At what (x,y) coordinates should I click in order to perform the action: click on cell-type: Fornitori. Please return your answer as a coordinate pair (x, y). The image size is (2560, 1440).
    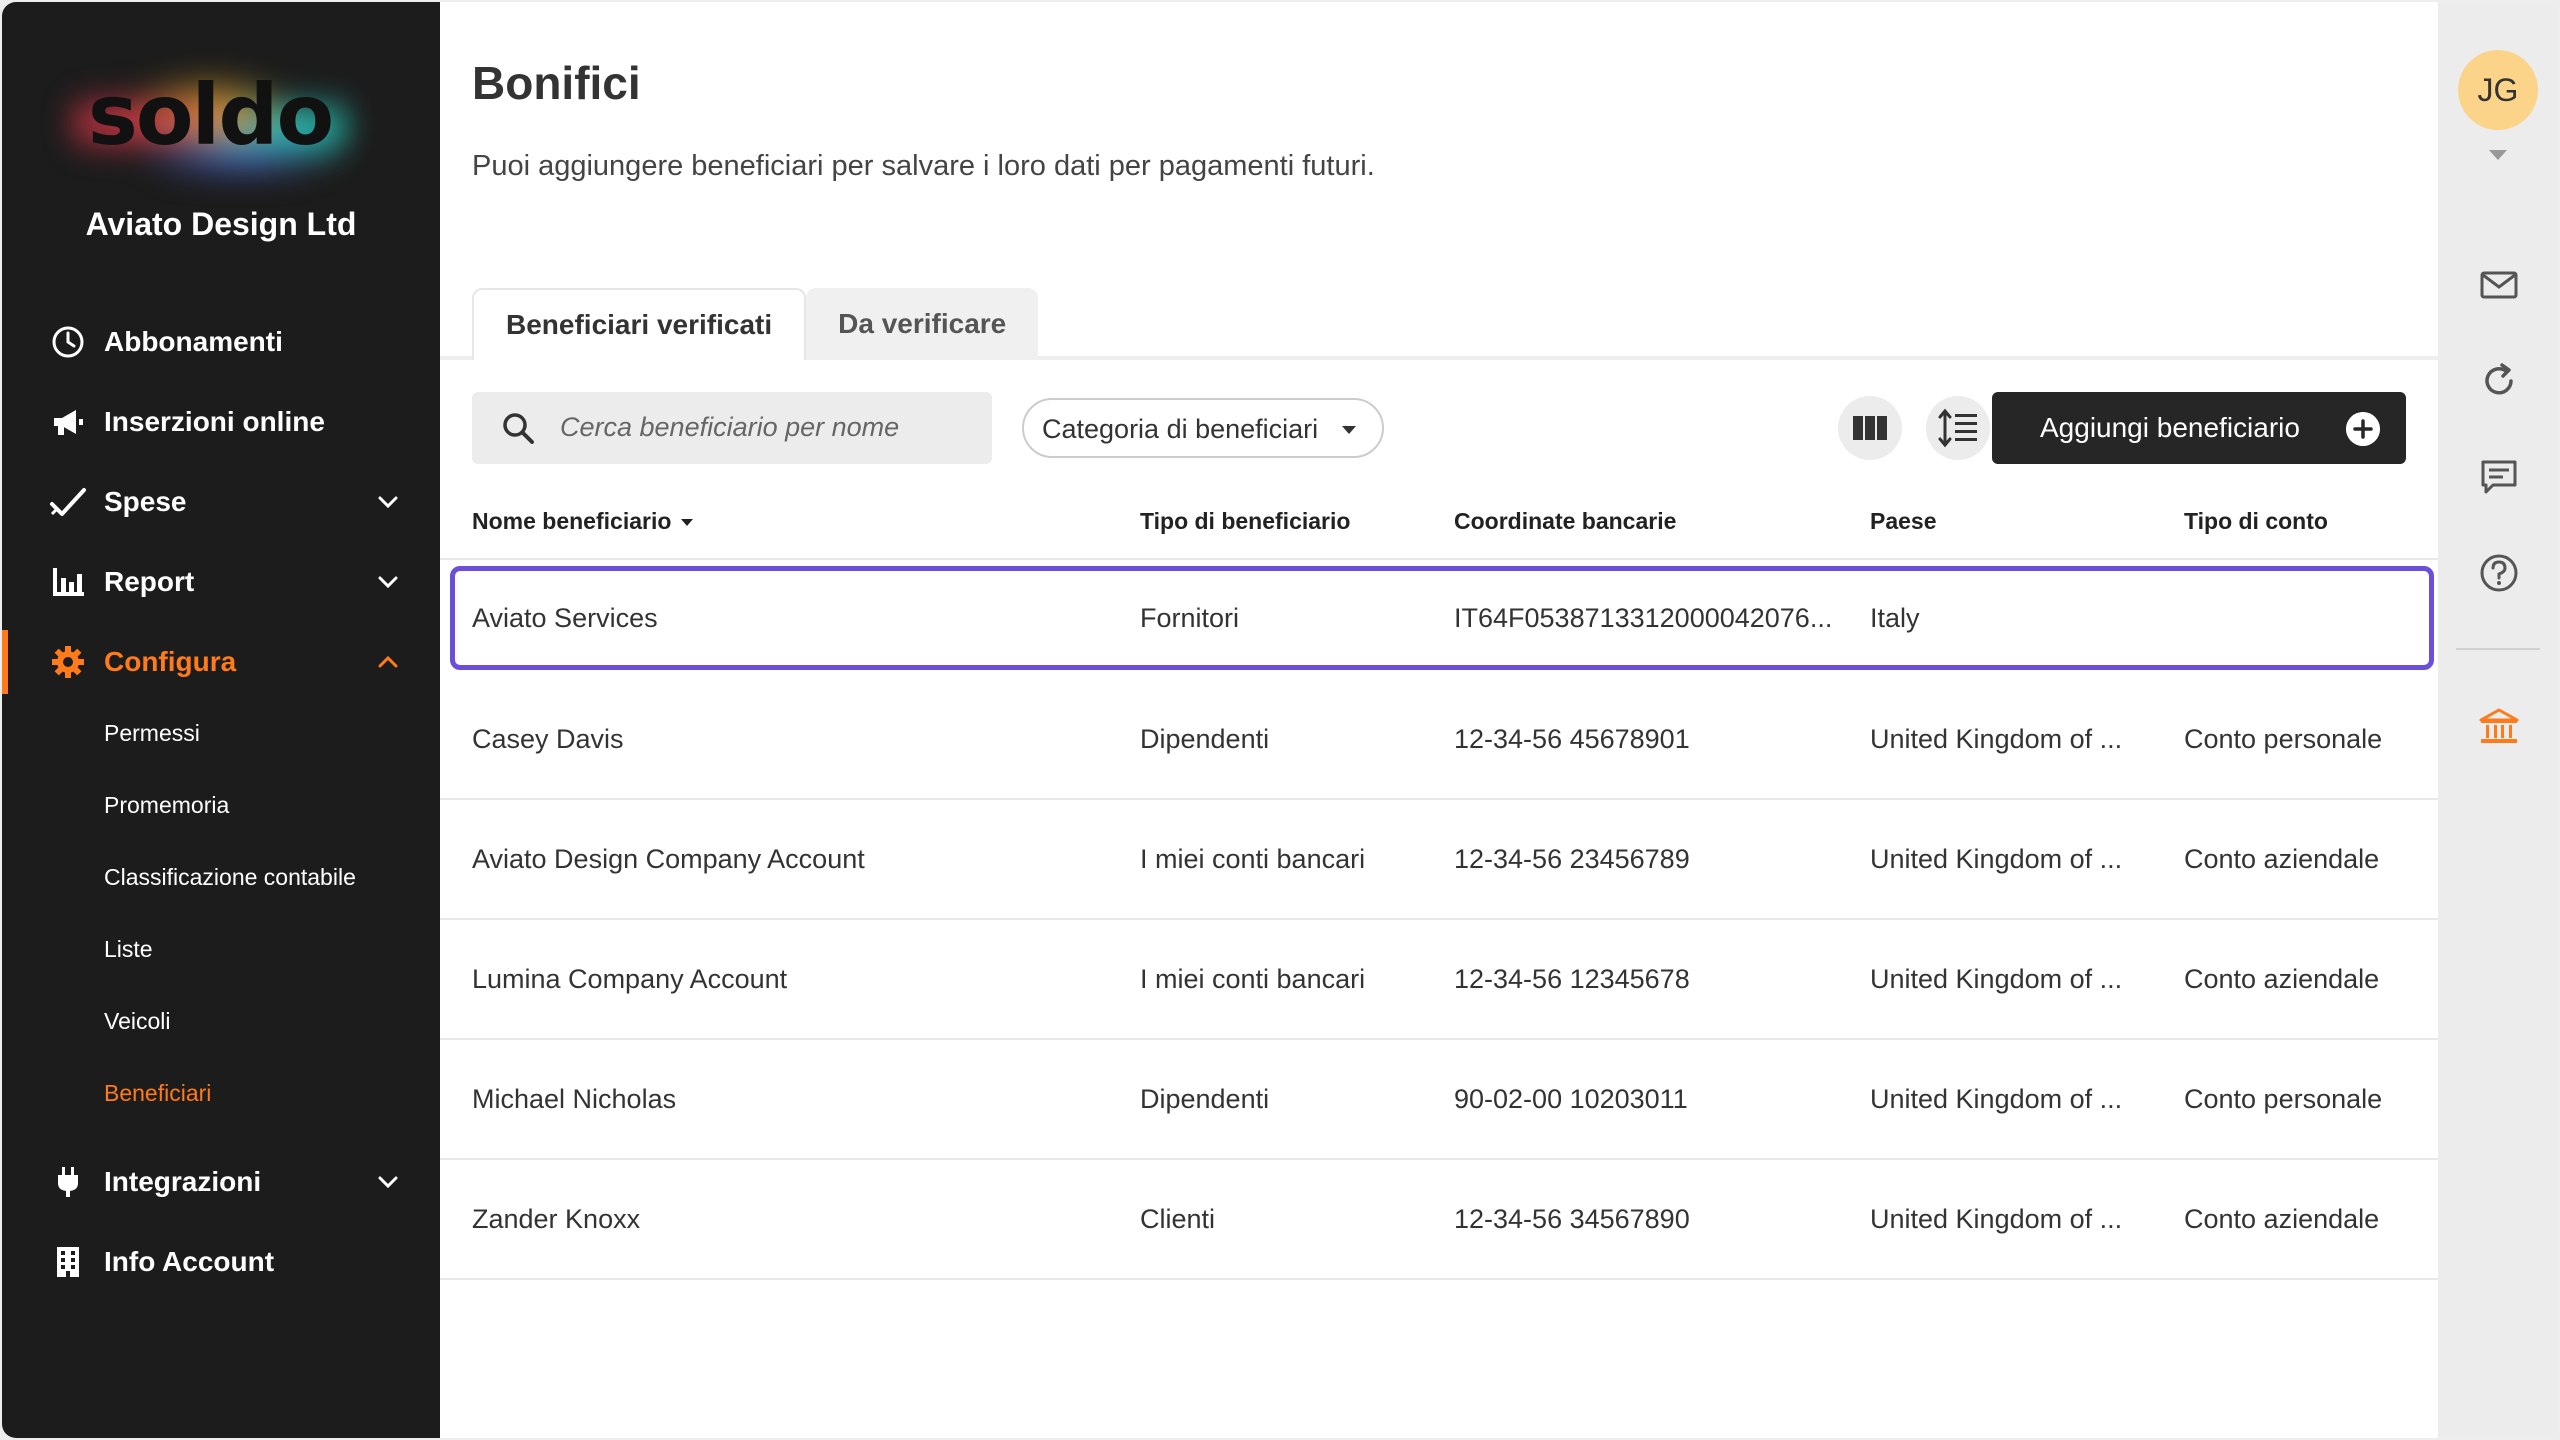
    Looking at the image, I should click on (1190, 617).